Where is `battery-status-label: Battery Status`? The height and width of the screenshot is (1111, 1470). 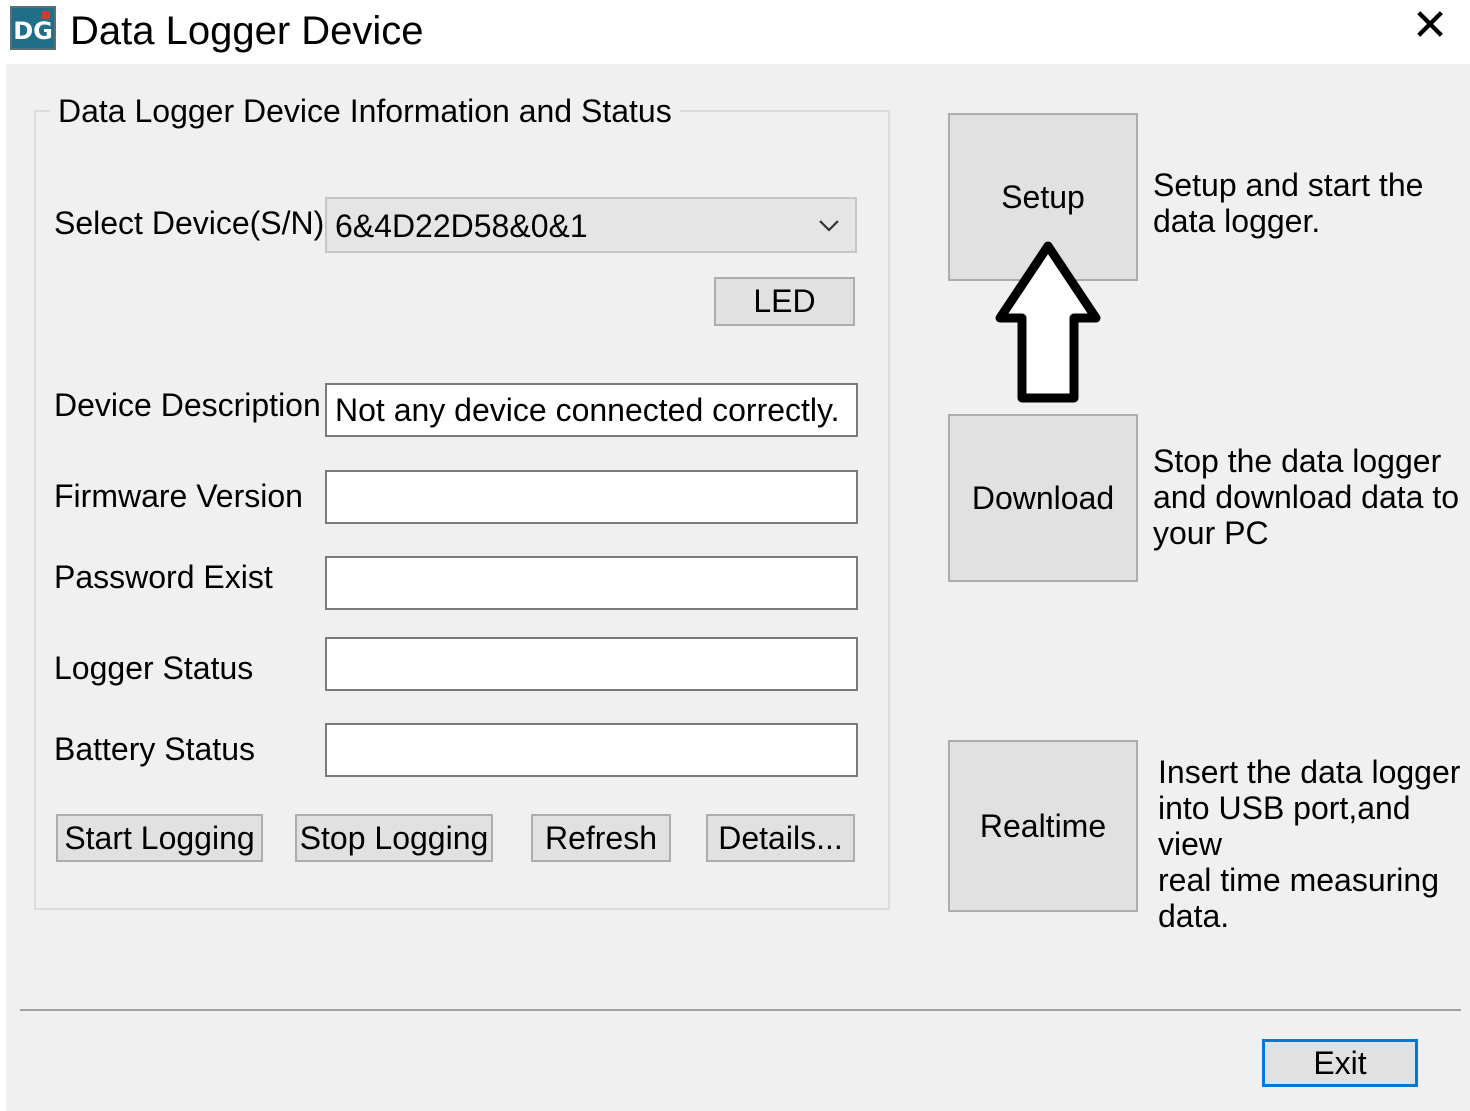 battery-status-label: Battery Status is located at coordinates (154, 749).